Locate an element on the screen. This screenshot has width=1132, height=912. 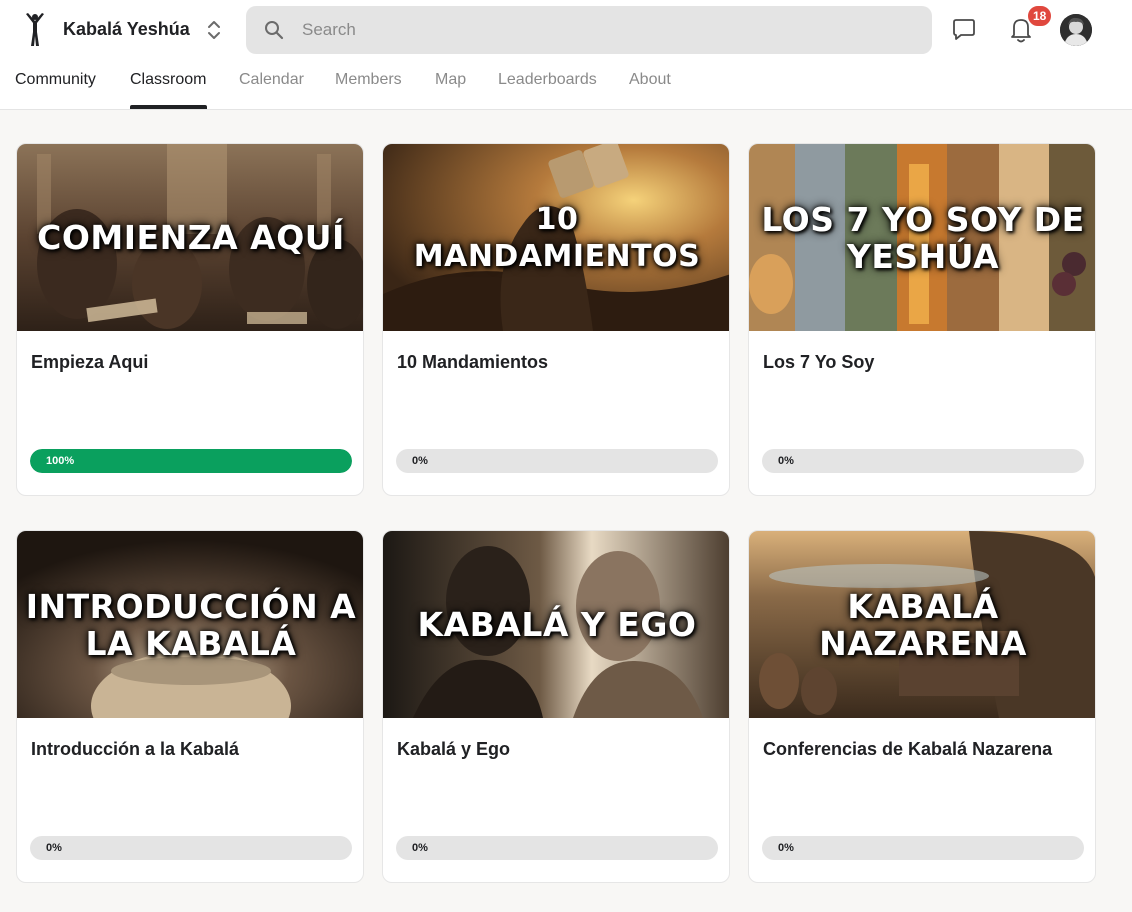
course-cover-image: COMIENZA AQUÍ is located at coordinates (190, 237).